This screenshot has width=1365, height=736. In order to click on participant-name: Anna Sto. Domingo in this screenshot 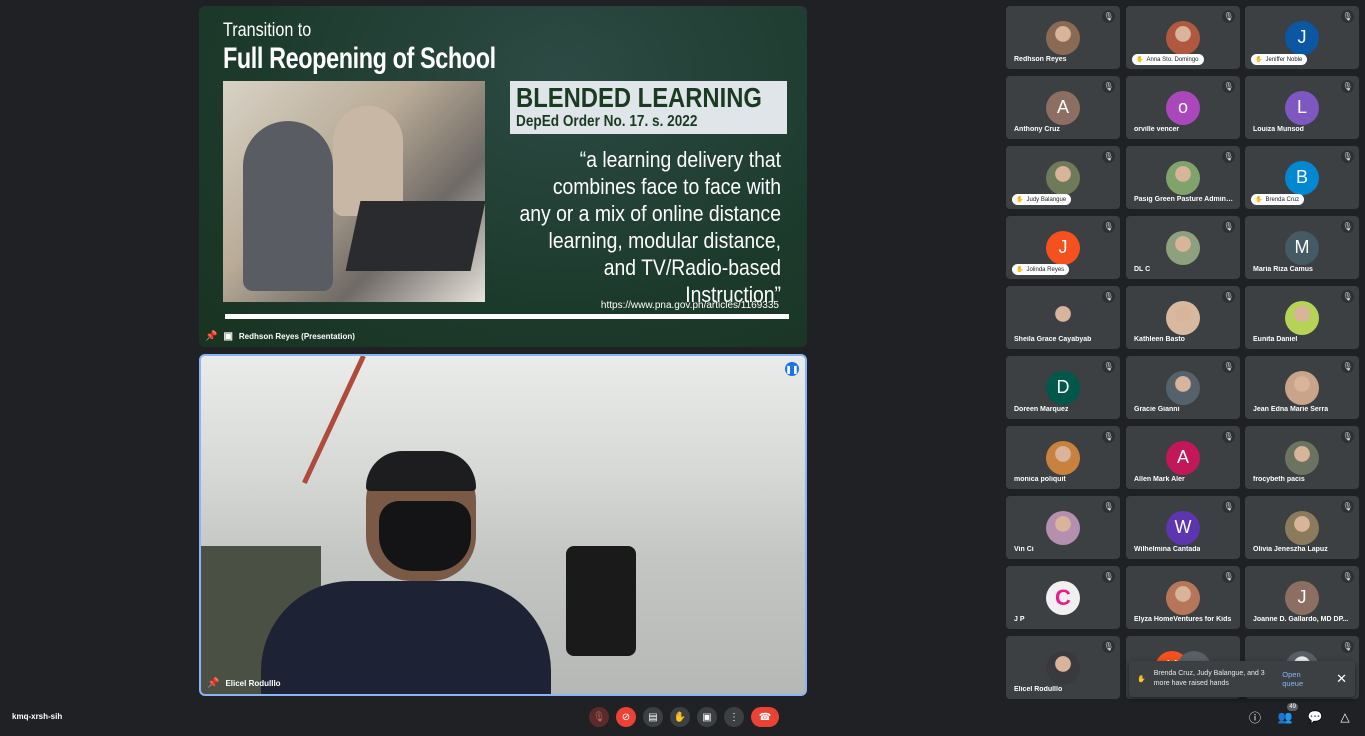, I will do `click(1172, 59)`.